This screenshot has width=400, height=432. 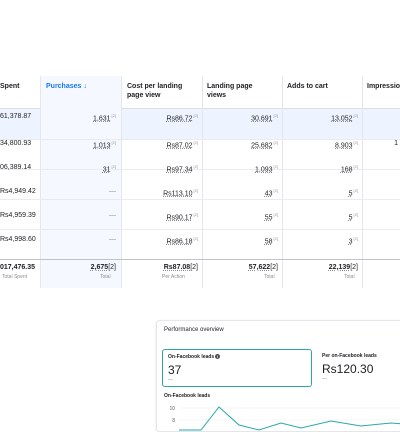 I want to click on cell-landing: 55[2], so click(x=241, y=216).